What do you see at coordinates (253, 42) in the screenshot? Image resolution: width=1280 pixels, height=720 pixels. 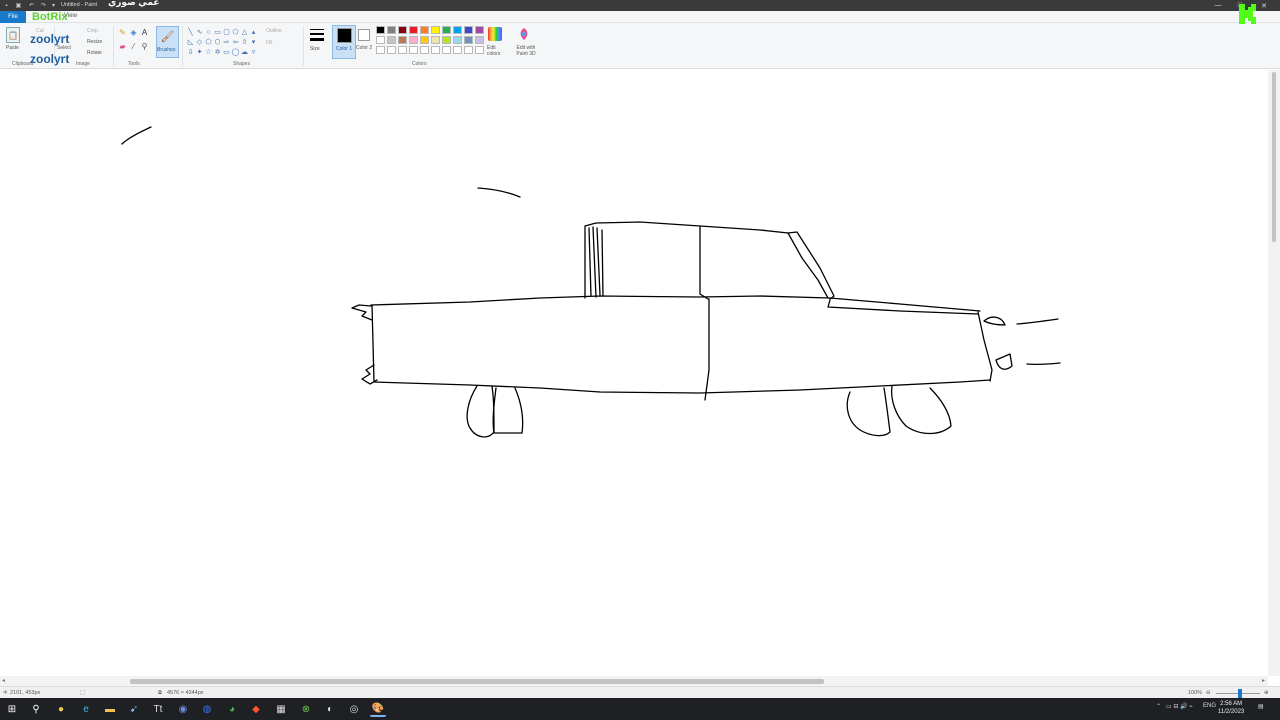 I see `scroll-down-icon: ▾` at bounding box center [253, 42].